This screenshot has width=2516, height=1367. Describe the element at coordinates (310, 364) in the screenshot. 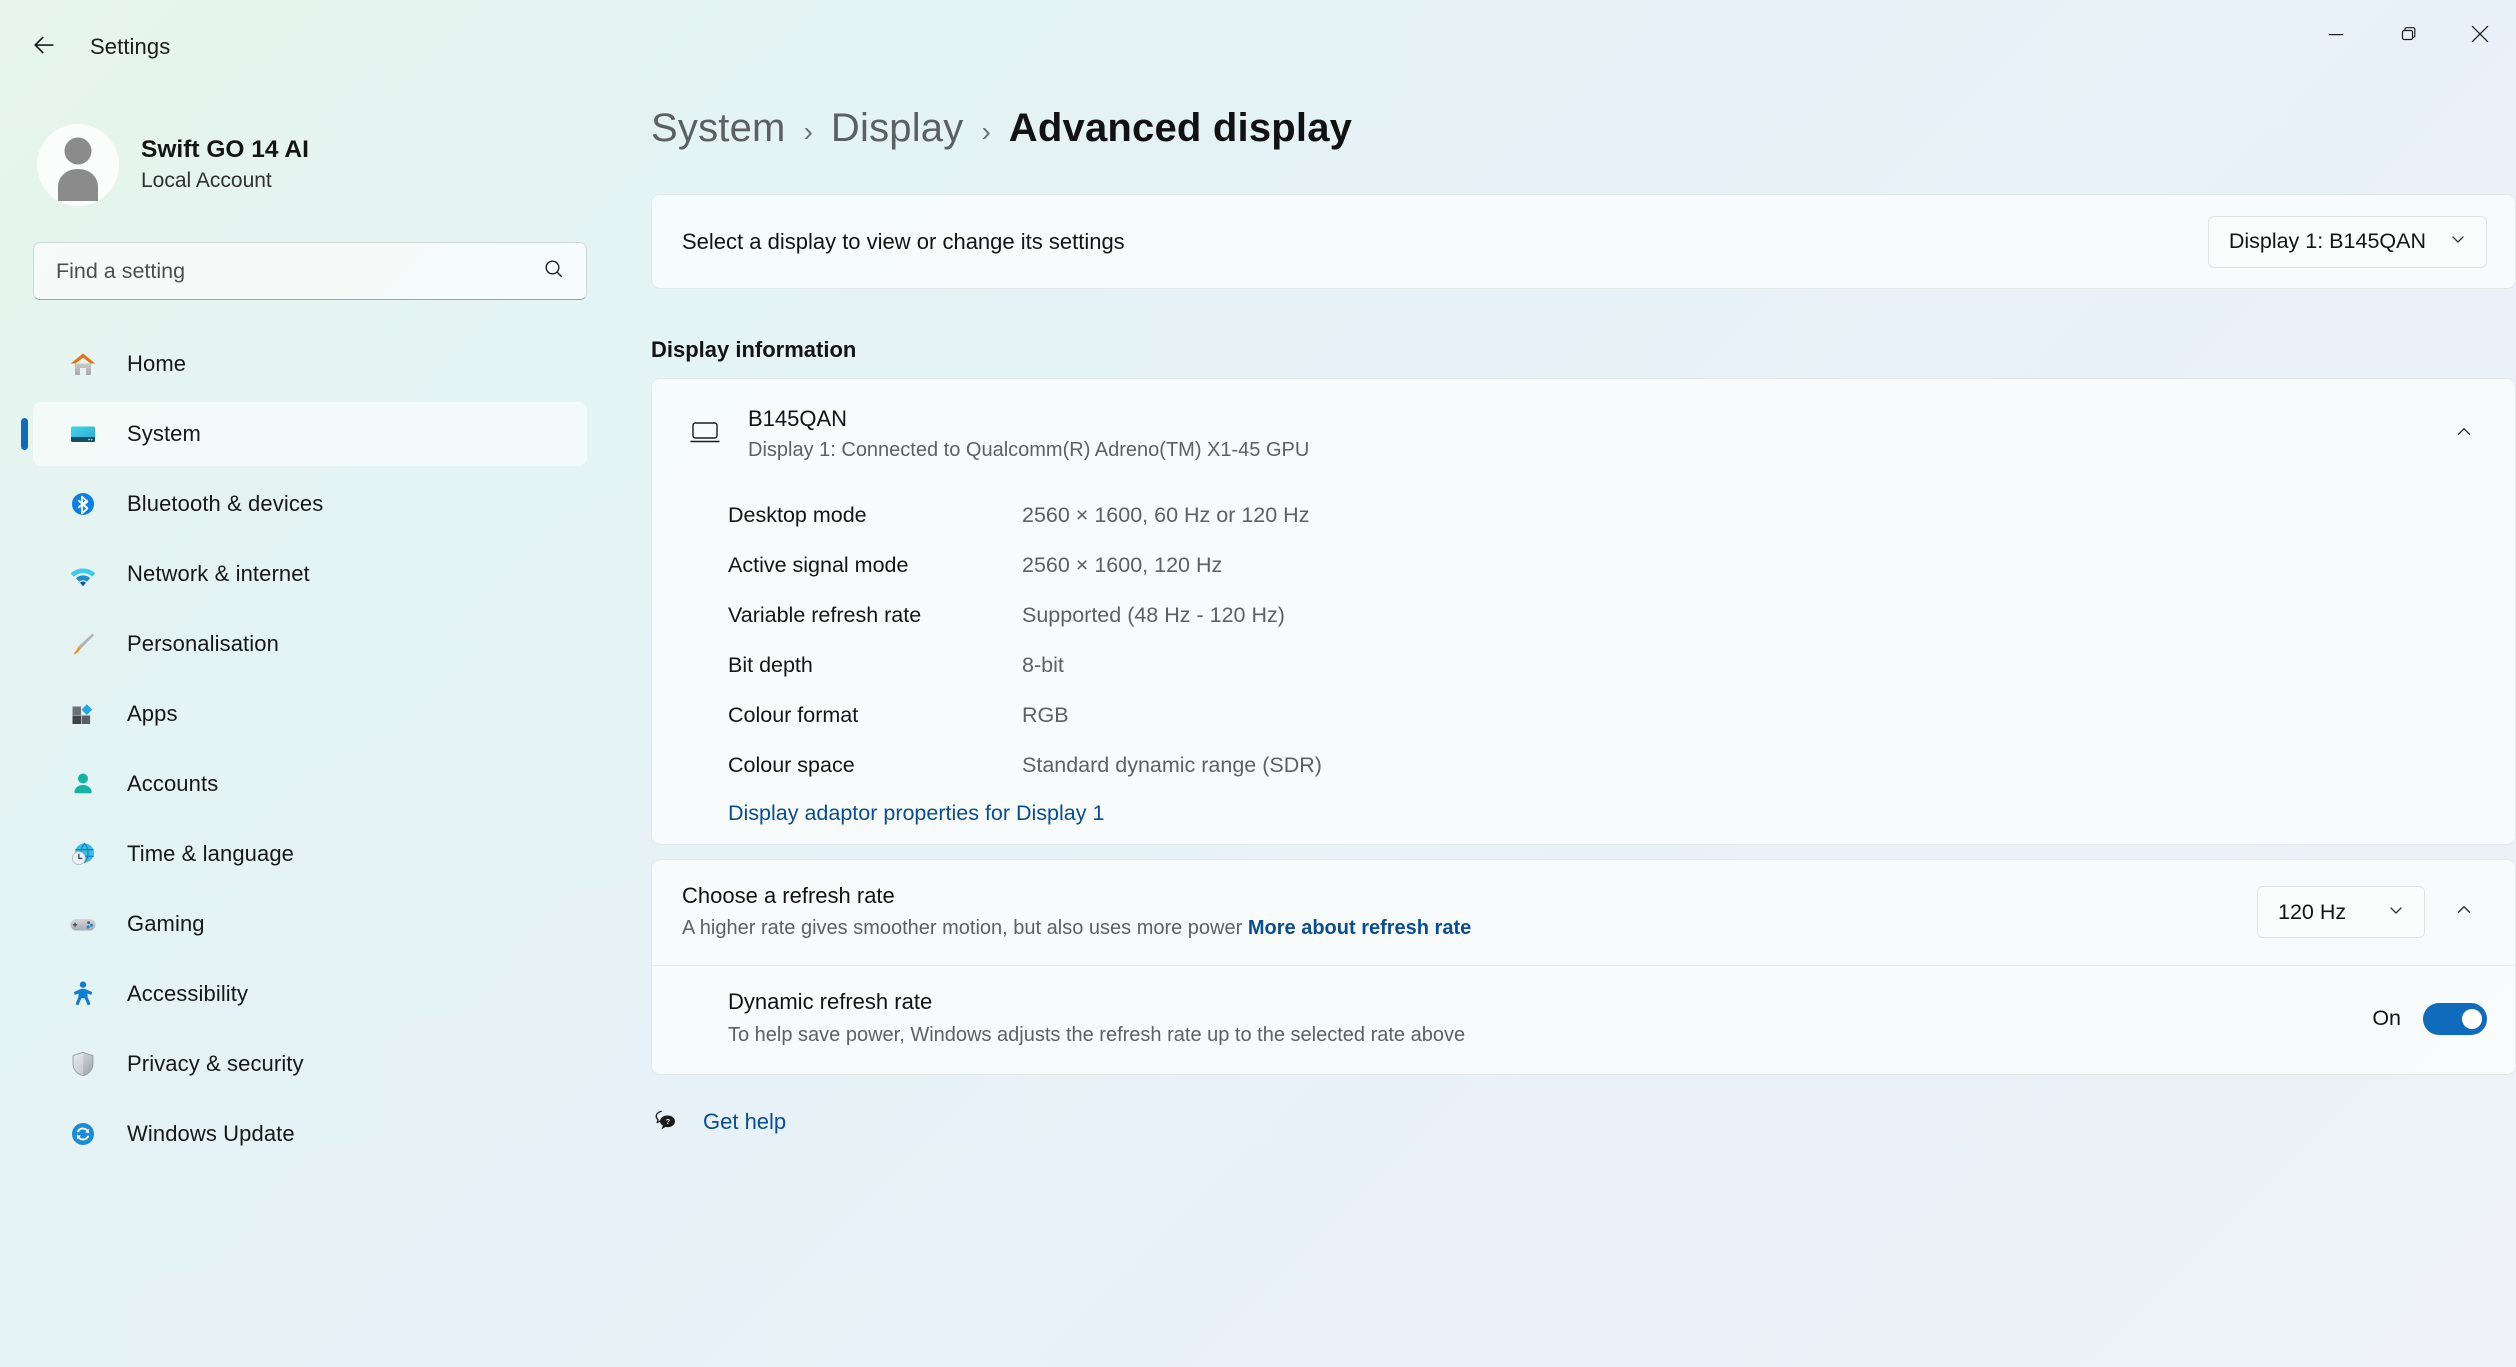

I see `sidebar-item-home: Home` at that location.